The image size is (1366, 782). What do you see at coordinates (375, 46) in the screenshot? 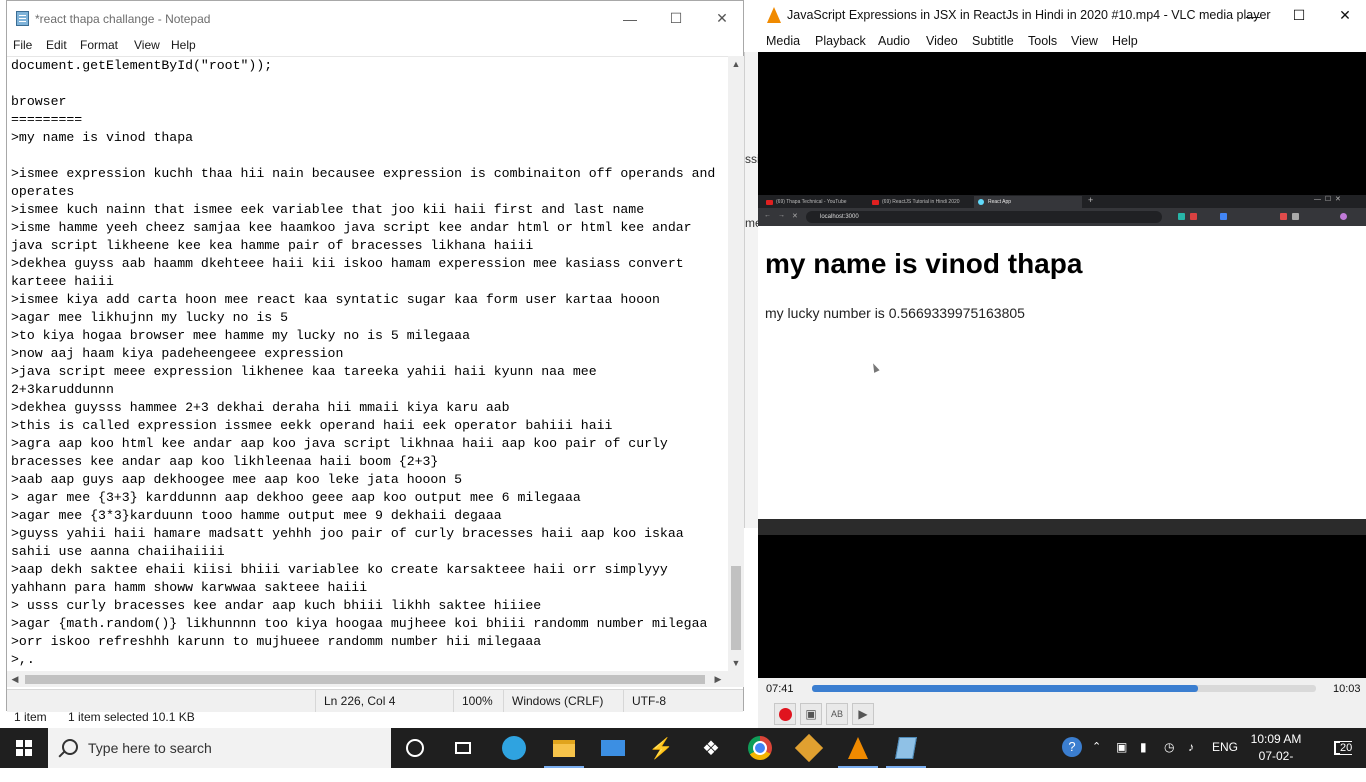
I see `notepad-menubar: File Edit Format View Help` at bounding box center [375, 46].